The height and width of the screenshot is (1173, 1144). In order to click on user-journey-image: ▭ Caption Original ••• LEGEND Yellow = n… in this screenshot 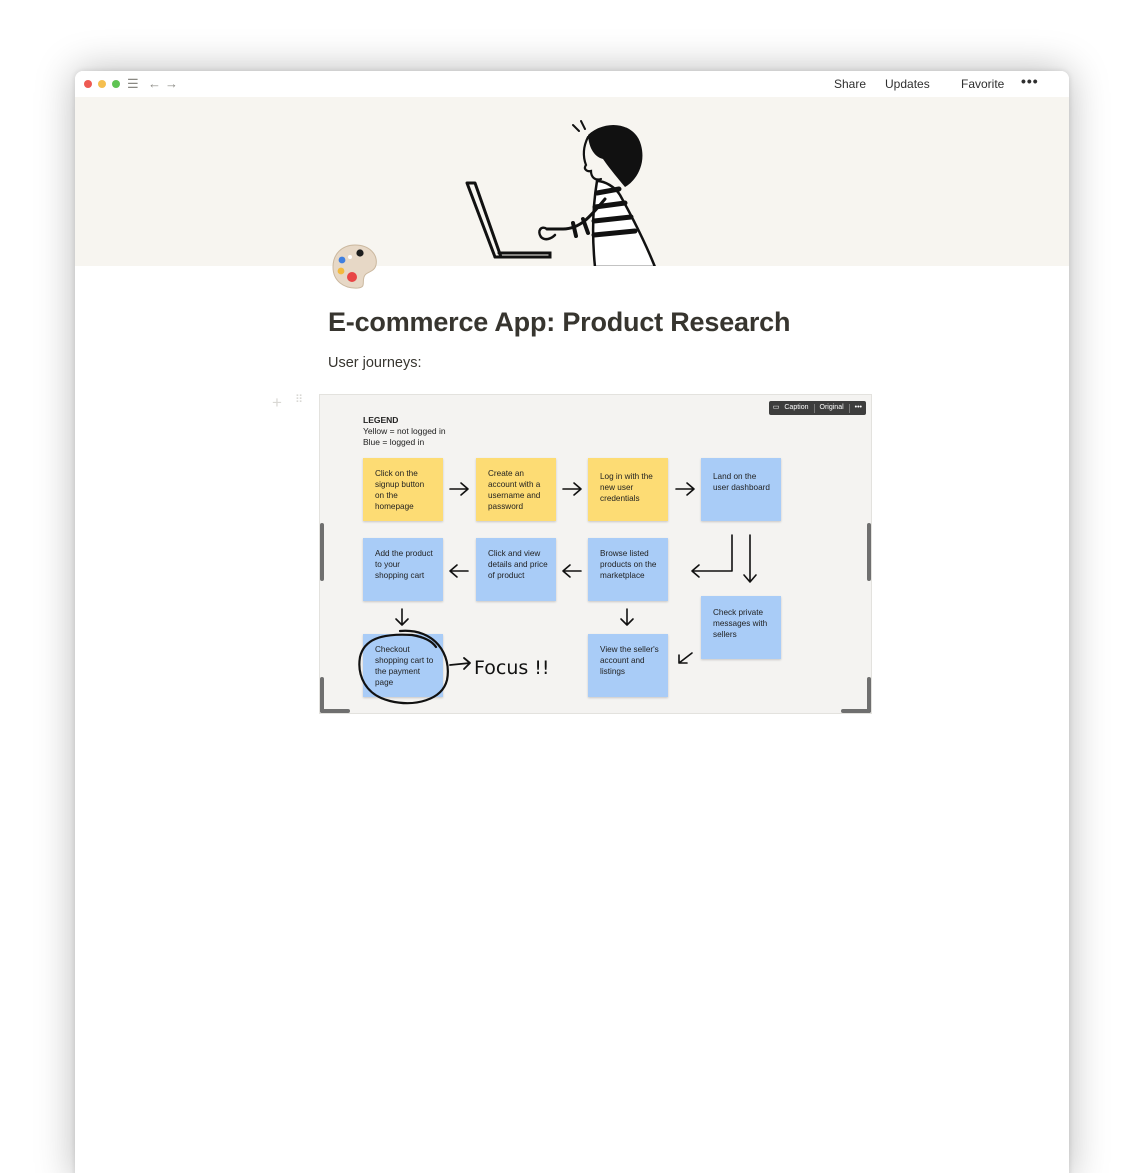, I will do `click(595, 554)`.